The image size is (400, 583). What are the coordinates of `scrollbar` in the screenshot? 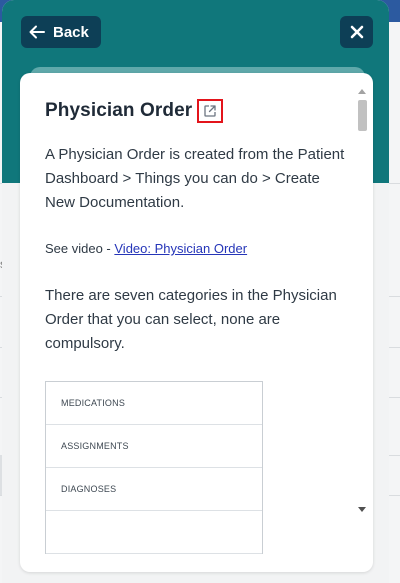 It's located at (362, 301).